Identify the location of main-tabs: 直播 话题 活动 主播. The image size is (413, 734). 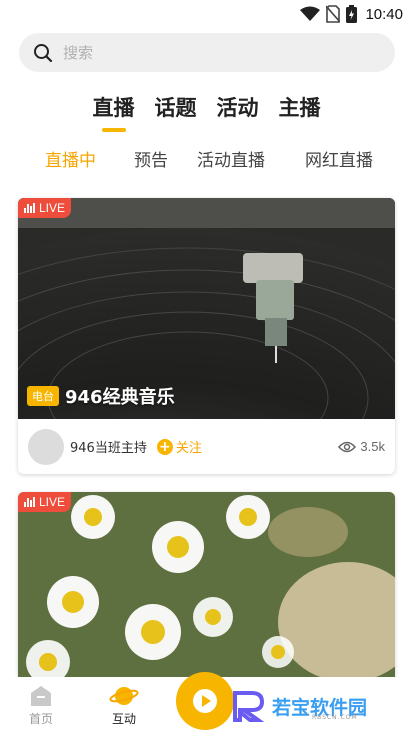
(206, 111).